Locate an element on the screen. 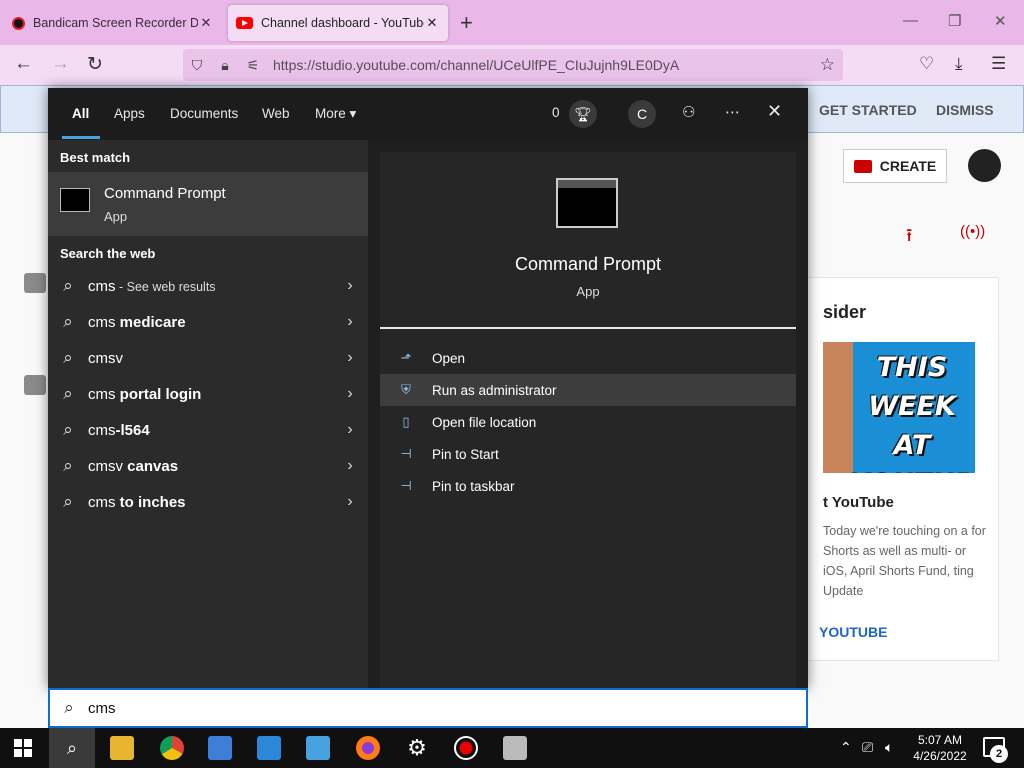  pocket-icon: ♡ is located at coordinates (926, 64).